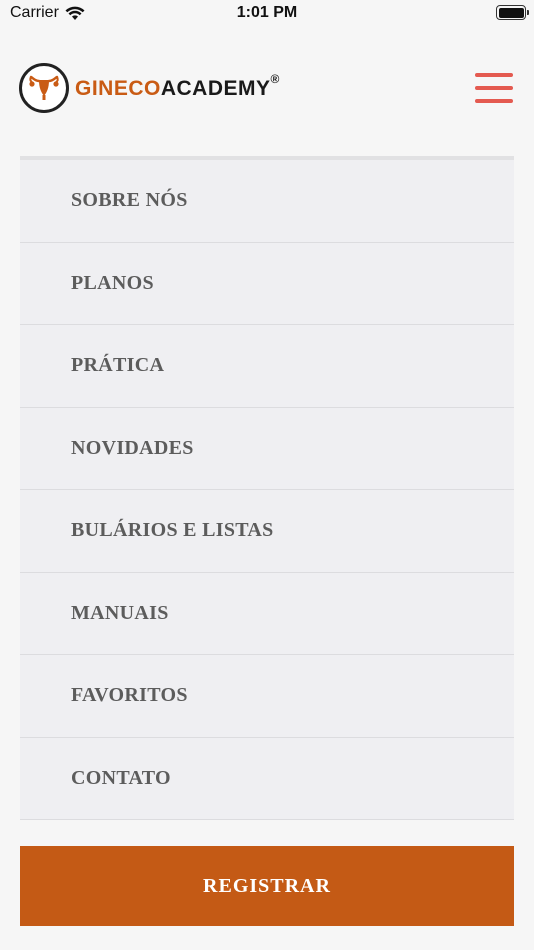 Image resolution: width=534 pixels, height=950 pixels. I want to click on logo-text-gineco: GINECO, so click(118, 88).